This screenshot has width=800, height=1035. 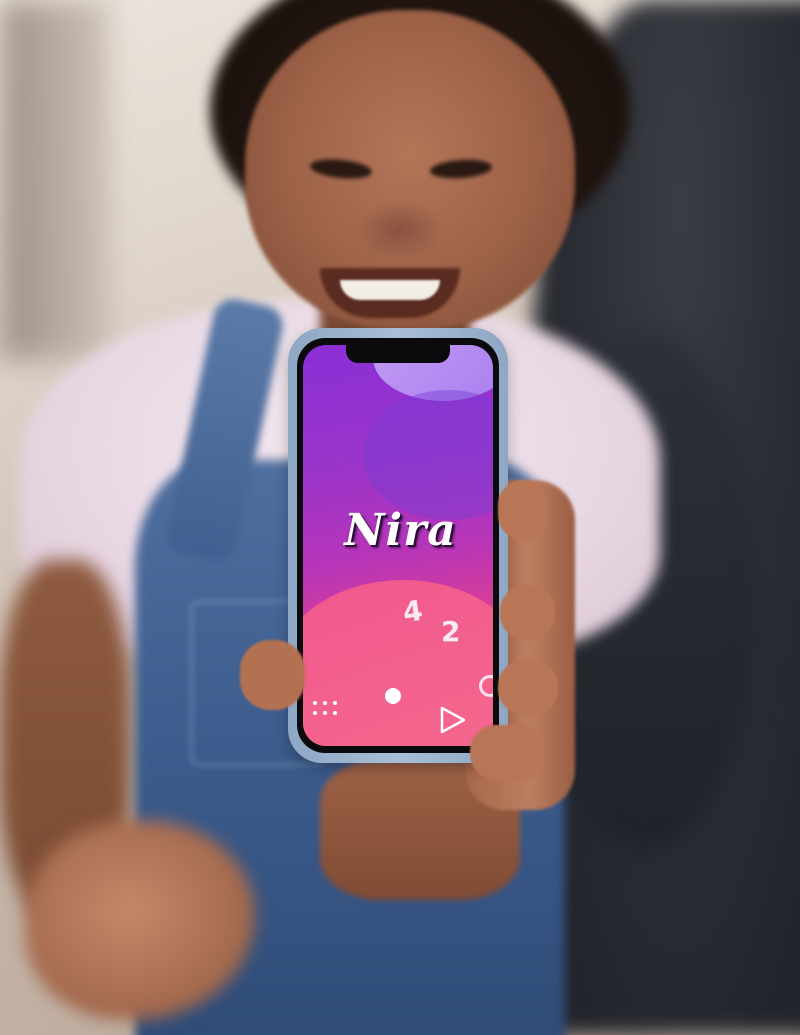 I want to click on background-wall, so click(x=55, y=180).